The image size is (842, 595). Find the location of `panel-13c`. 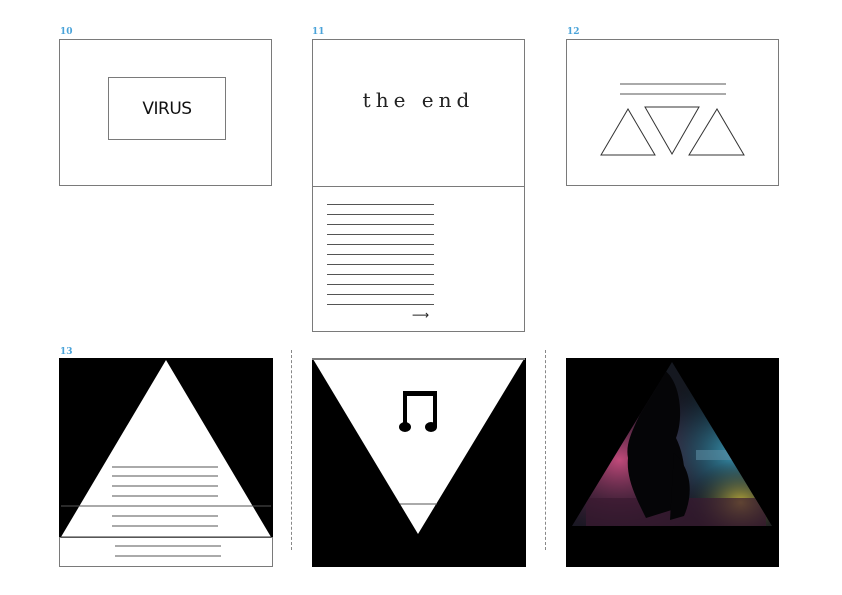

panel-13c is located at coordinates (672, 462).